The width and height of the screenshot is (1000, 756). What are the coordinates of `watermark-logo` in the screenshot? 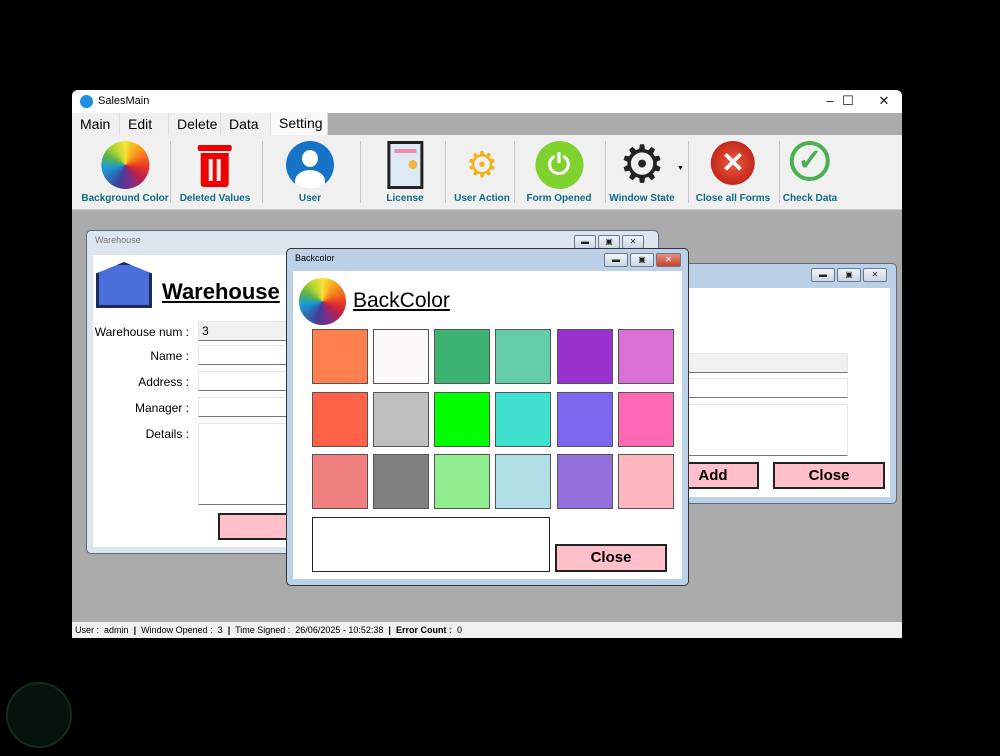 It's located at (39, 715).